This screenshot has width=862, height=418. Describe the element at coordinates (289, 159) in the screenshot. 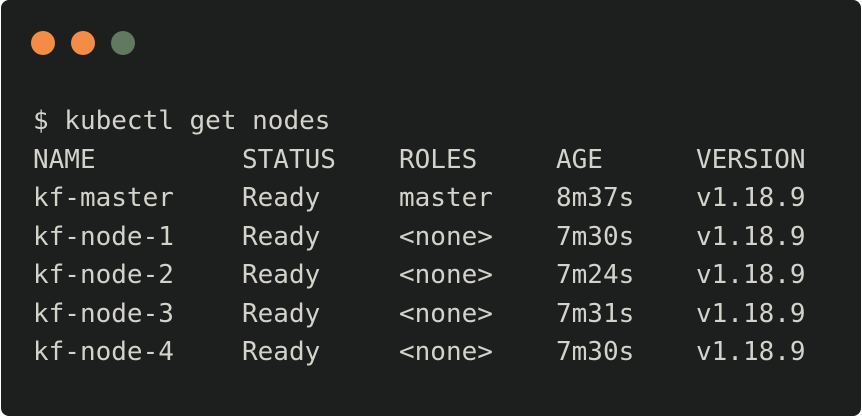

I see `header-status: STATUS` at that location.